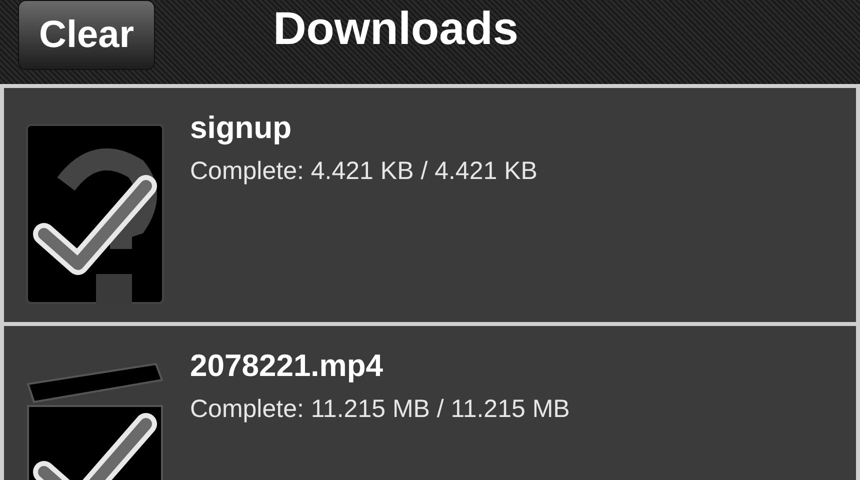  What do you see at coordinates (380, 409) in the screenshot?
I see `download-status: Complete: 11.215 MB / 11.215 MB` at bounding box center [380, 409].